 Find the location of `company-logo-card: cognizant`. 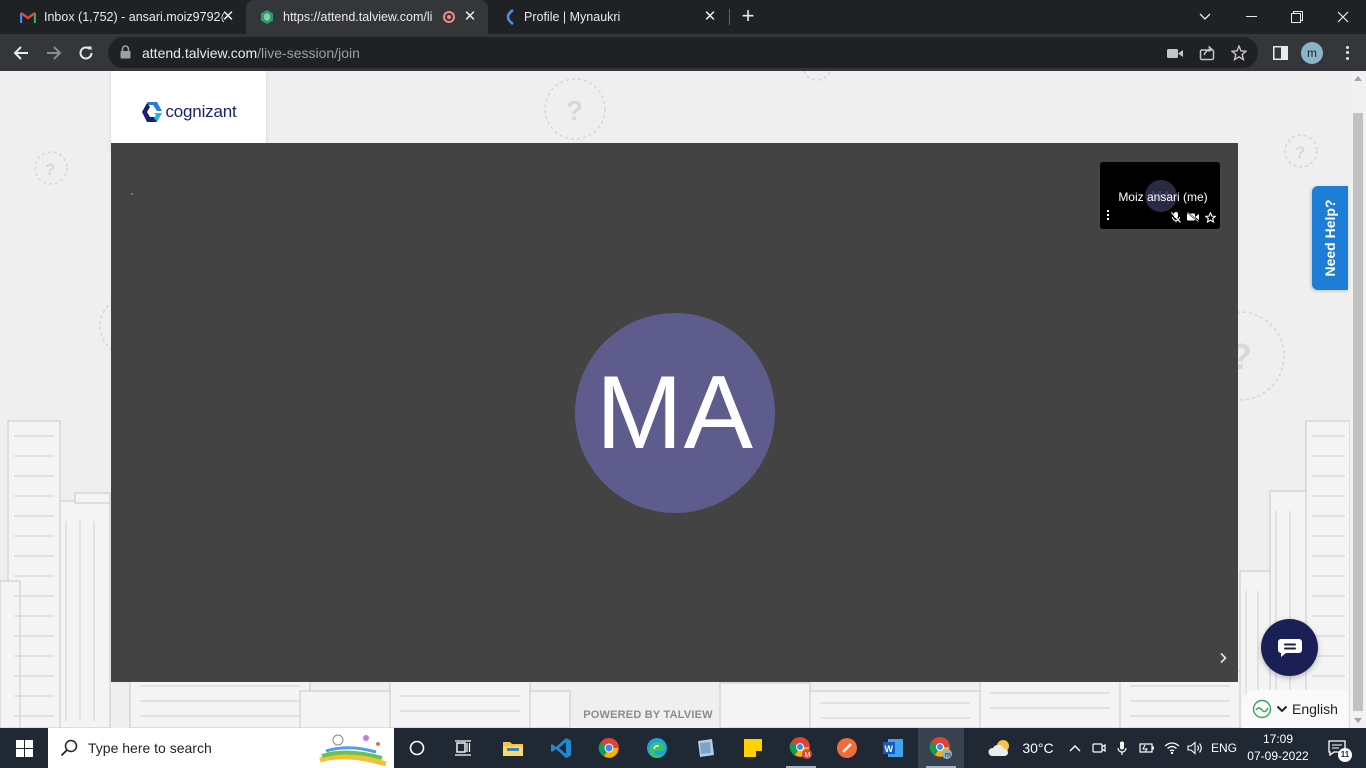

company-logo-card: cognizant is located at coordinates (188, 111).